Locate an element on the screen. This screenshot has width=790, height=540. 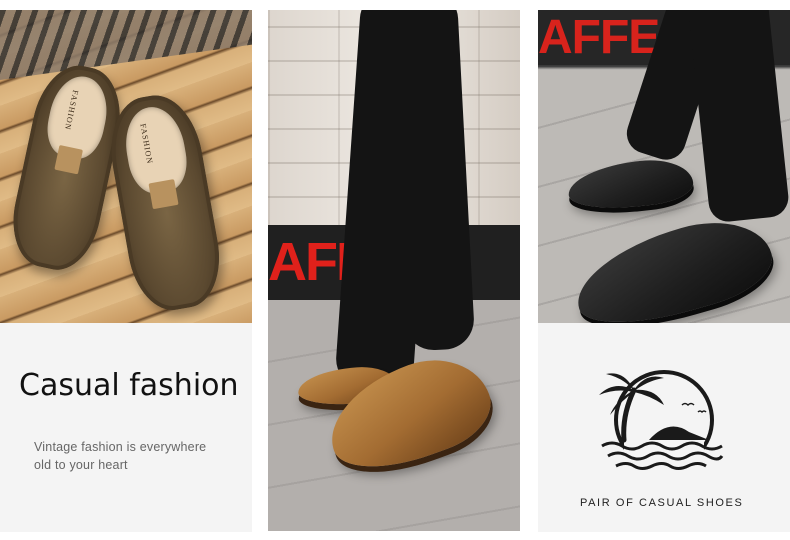
subtitle-line-1: Vintage fashion is everywhere is located at coordinates (120, 447).